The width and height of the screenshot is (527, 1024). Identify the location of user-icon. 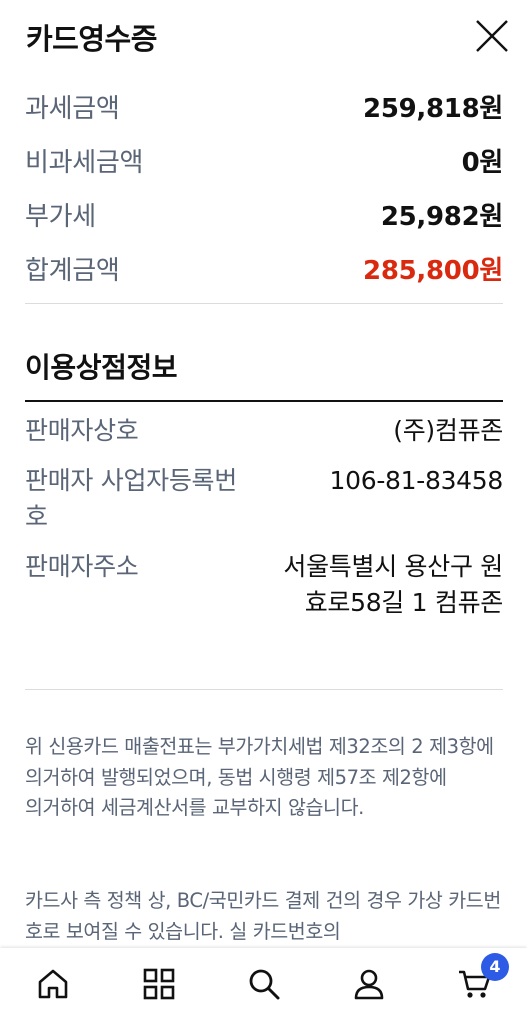
(369, 984).